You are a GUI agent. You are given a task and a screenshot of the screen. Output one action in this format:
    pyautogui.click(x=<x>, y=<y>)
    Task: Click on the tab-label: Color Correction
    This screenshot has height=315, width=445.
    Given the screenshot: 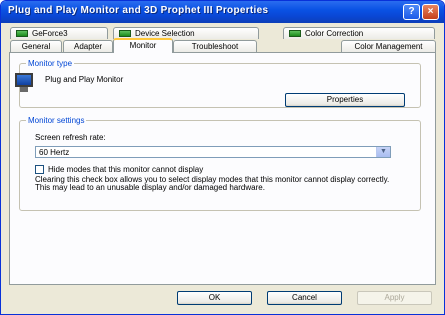 What is the action you would take?
    pyautogui.click(x=334, y=33)
    